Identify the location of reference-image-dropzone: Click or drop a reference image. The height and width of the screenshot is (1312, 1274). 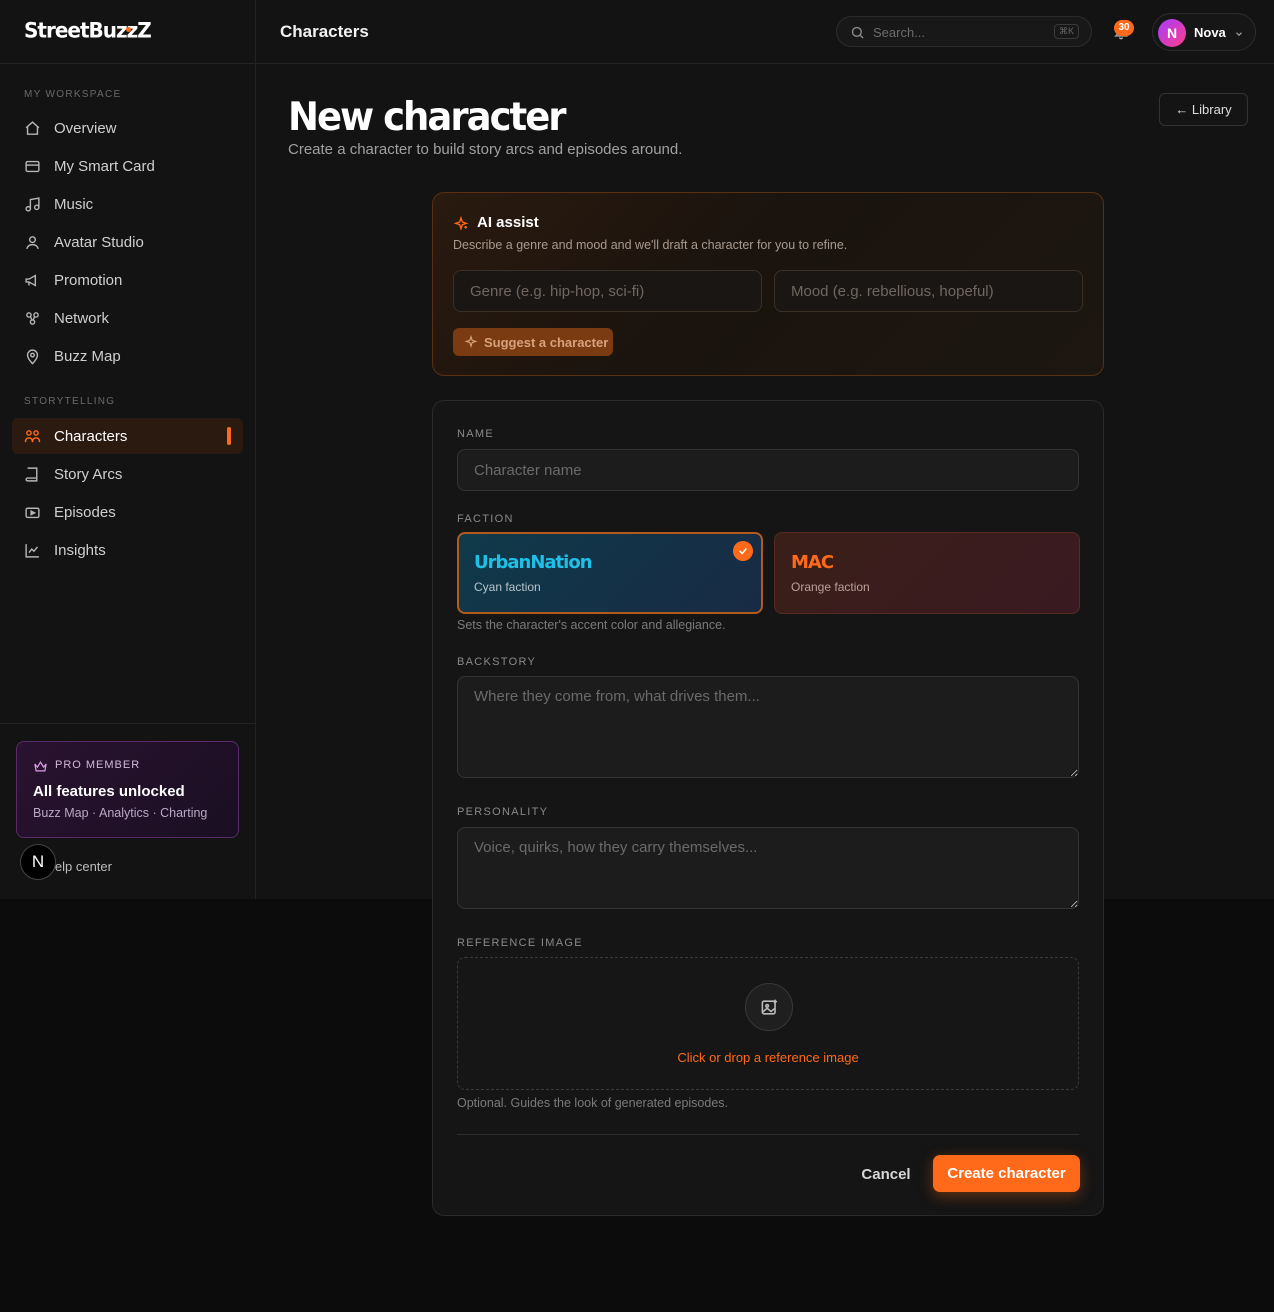
(768, 1023).